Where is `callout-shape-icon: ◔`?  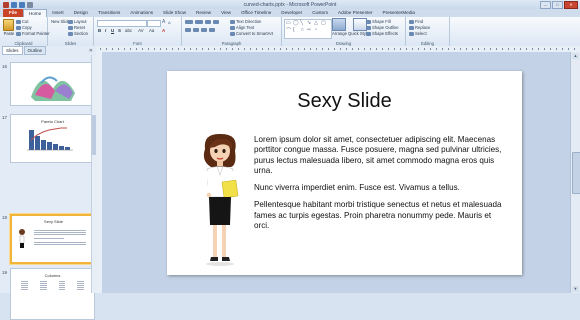 callout-shape-icon: ◔ is located at coordinates (315, 30).